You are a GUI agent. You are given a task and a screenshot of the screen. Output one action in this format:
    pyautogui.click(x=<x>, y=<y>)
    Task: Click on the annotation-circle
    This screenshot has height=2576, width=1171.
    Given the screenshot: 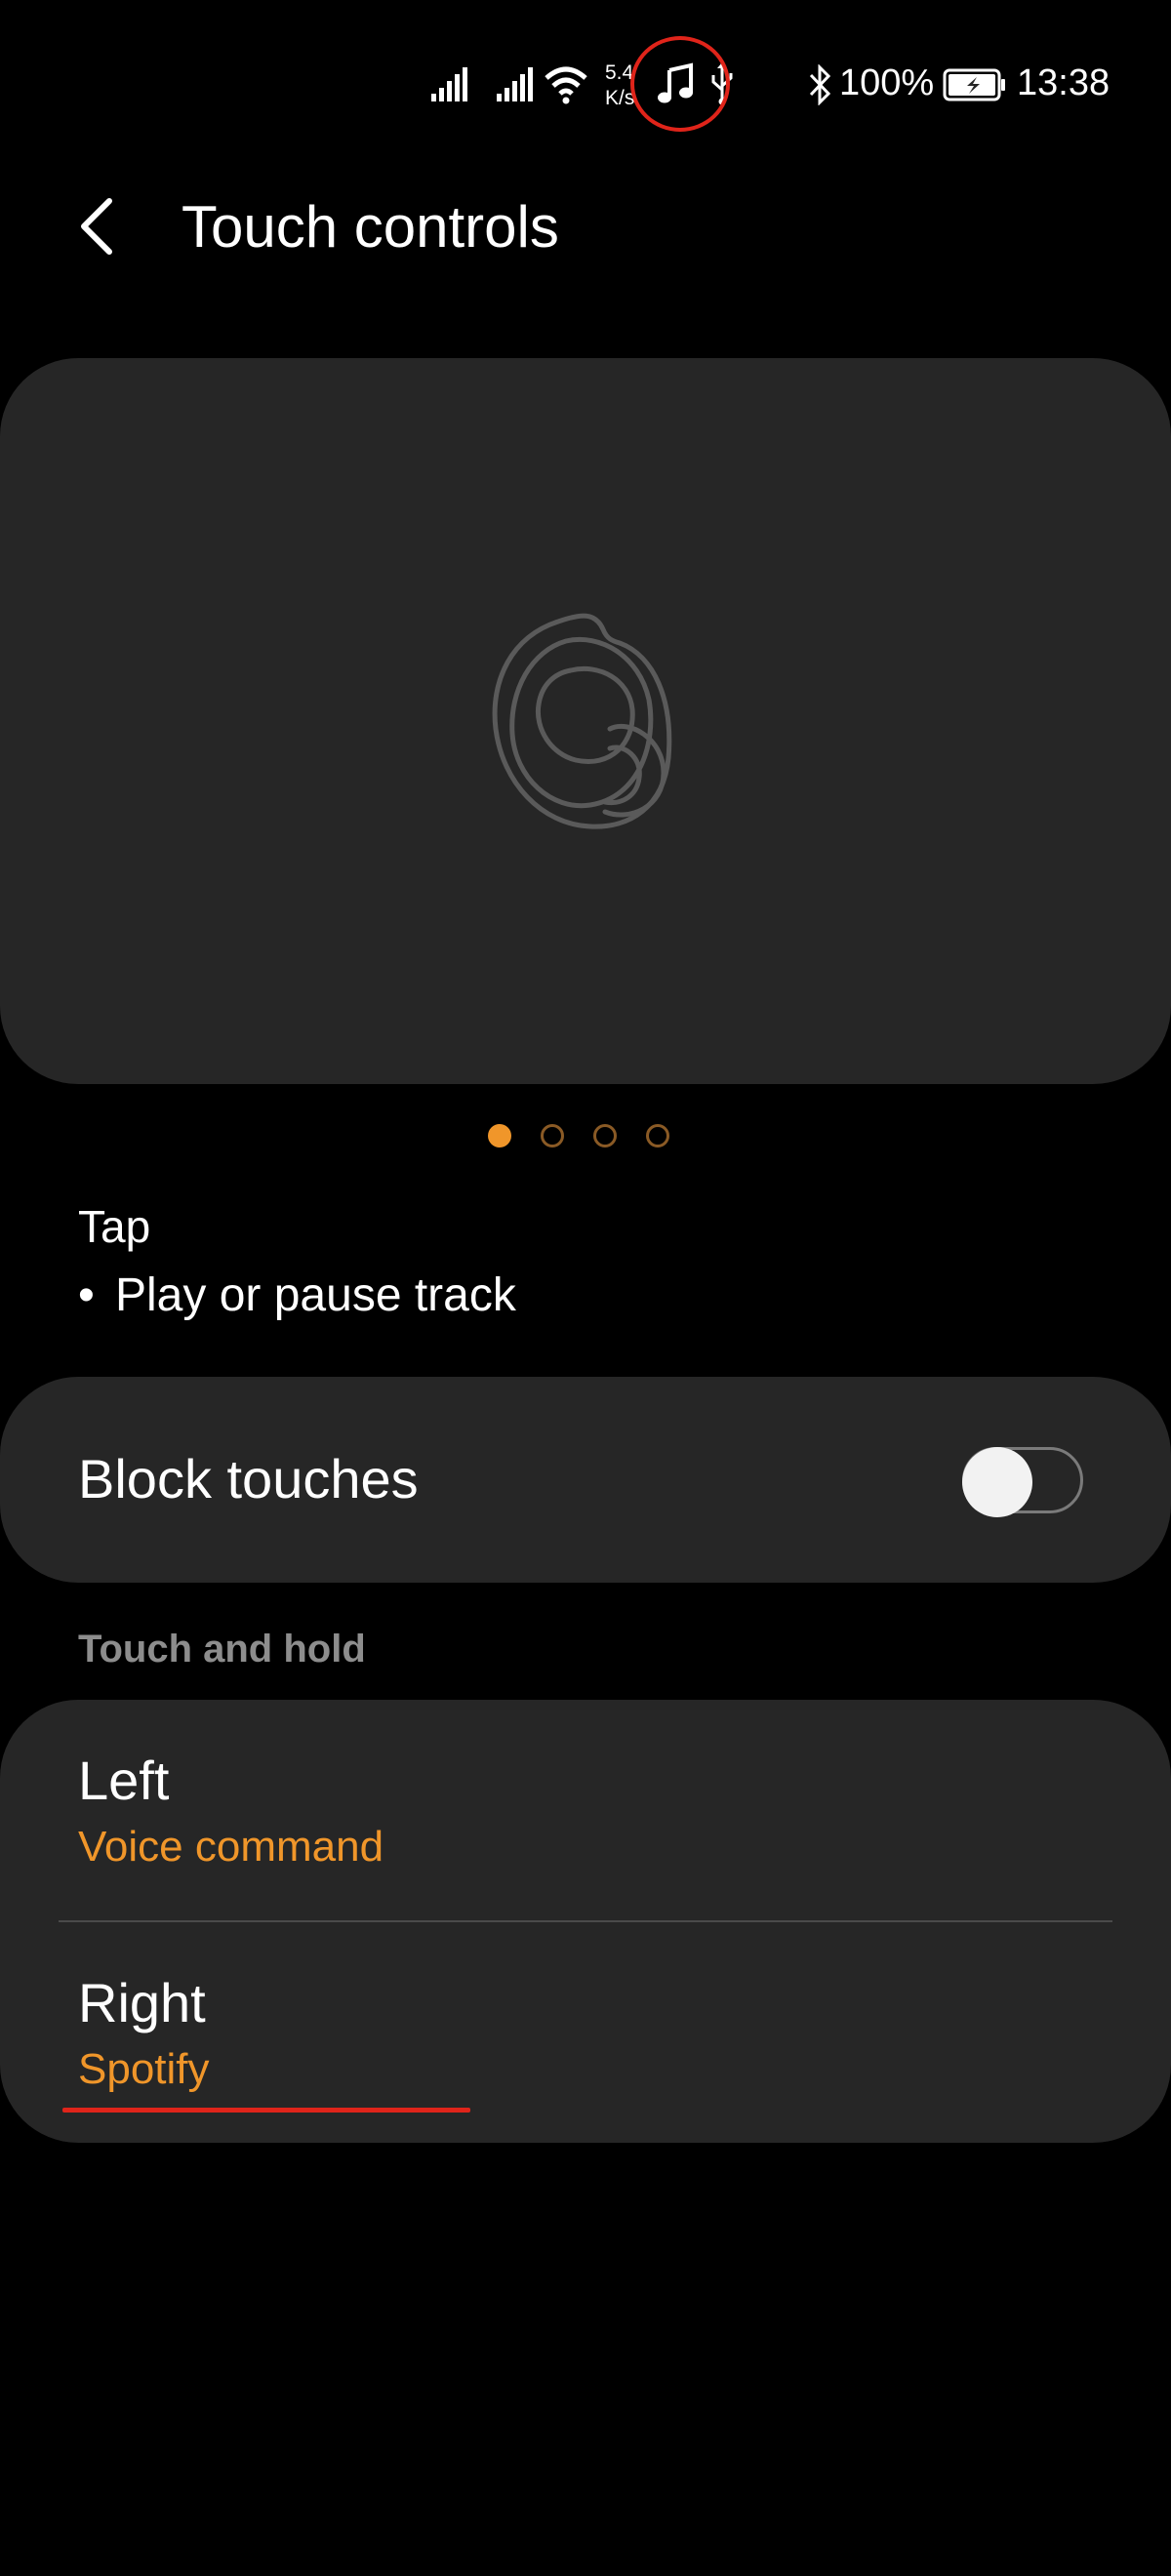 What is the action you would take?
    pyautogui.click(x=680, y=84)
    